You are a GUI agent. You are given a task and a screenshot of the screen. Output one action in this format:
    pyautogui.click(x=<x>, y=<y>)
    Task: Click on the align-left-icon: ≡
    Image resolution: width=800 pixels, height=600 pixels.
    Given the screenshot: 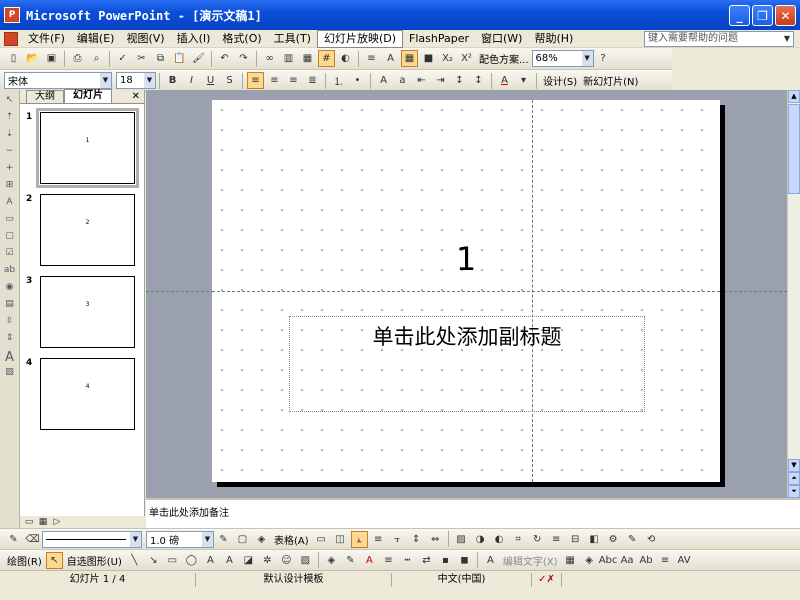 What is the action you would take?
    pyautogui.click(x=255, y=80)
    